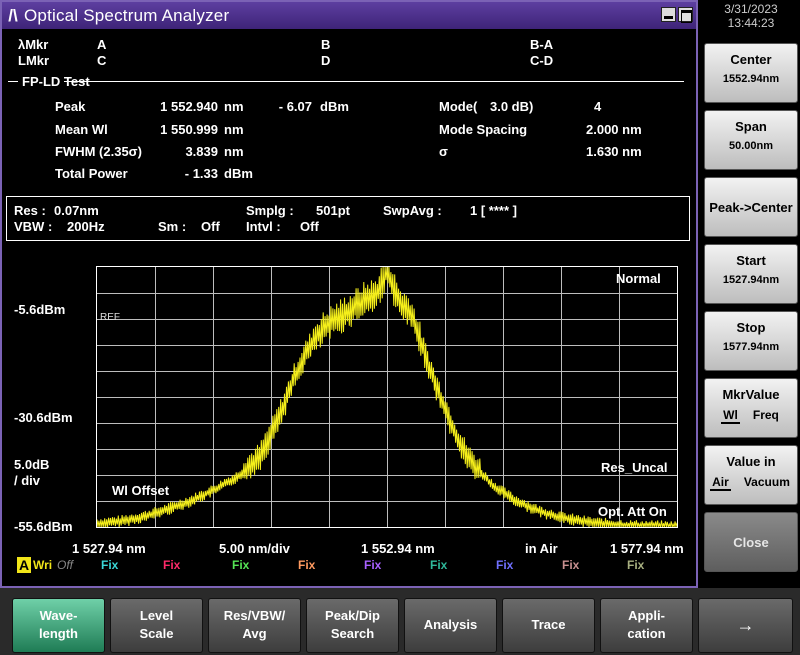 The width and height of the screenshot is (800, 655). Describe the element at coordinates (512, 106) in the screenshot. I see `mode-threshold: 3.0 dB)` at that location.